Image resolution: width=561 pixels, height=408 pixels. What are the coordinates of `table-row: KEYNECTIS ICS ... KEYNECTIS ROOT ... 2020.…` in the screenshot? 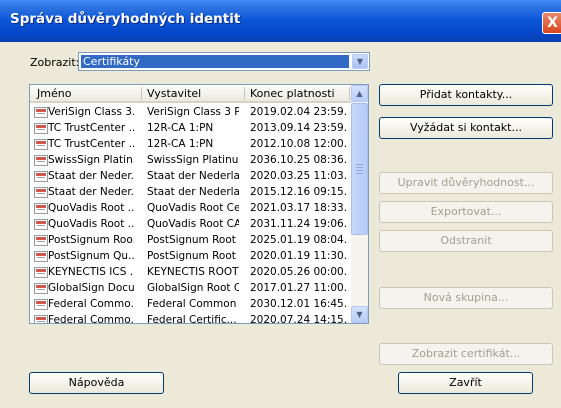 It's located at (192, 273).